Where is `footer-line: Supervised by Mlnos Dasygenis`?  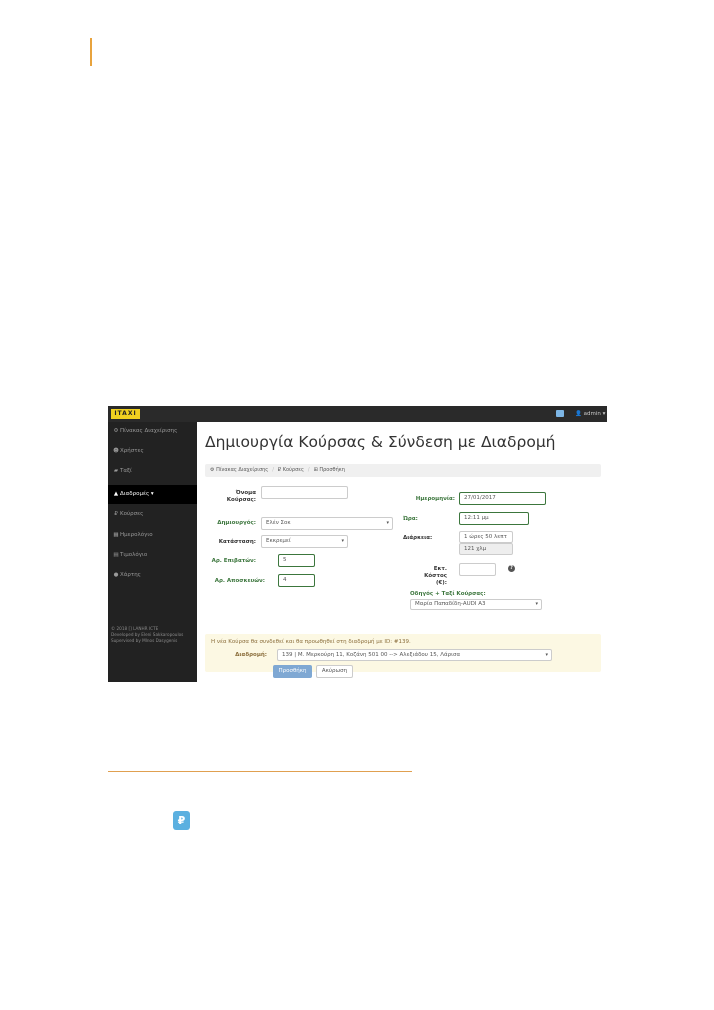 footer-line: Supervised by Mlnos Dasygenis is located at coordinates (144, 640).